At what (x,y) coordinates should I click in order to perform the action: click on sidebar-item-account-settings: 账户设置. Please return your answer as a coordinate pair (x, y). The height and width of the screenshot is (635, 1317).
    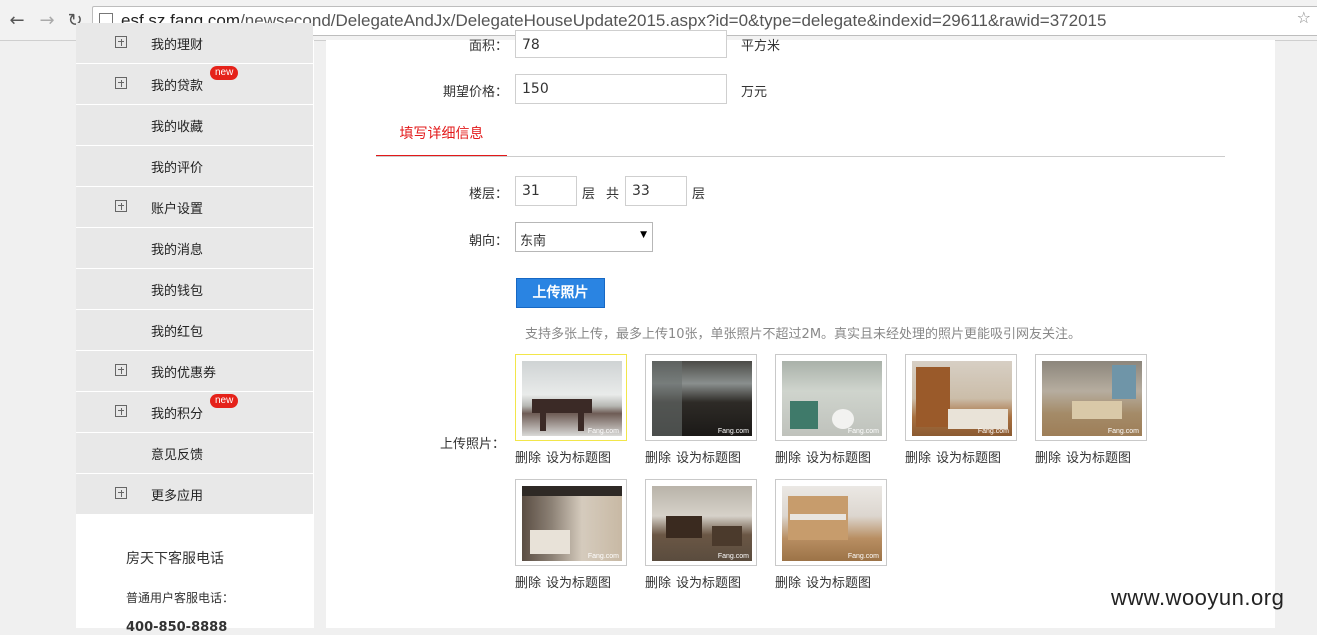
    Looking at the image, I should click on (194, 207).